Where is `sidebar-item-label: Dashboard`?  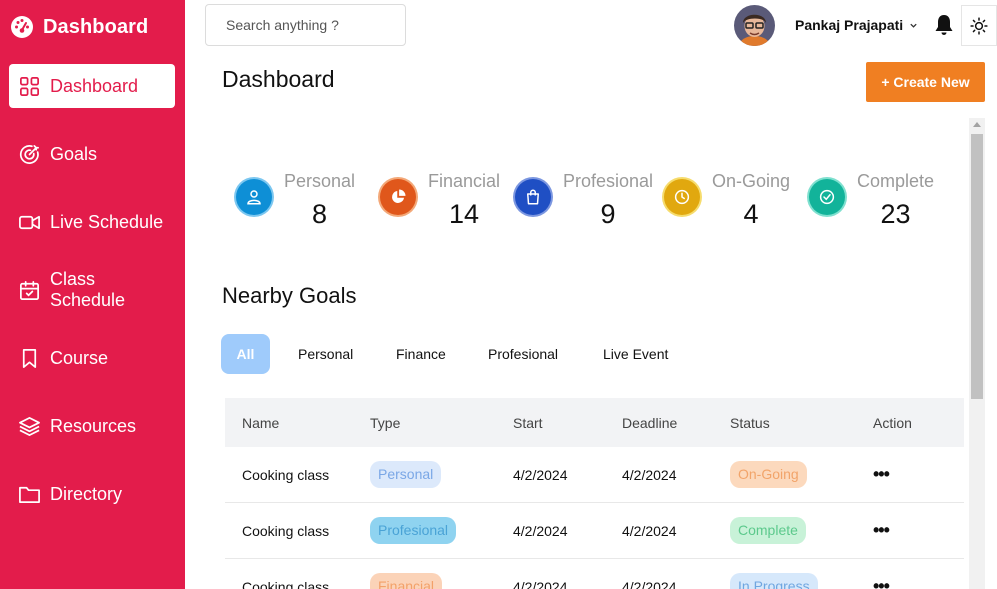 sidebar-item-label: Dashboard is located at coordinates (94, 85).